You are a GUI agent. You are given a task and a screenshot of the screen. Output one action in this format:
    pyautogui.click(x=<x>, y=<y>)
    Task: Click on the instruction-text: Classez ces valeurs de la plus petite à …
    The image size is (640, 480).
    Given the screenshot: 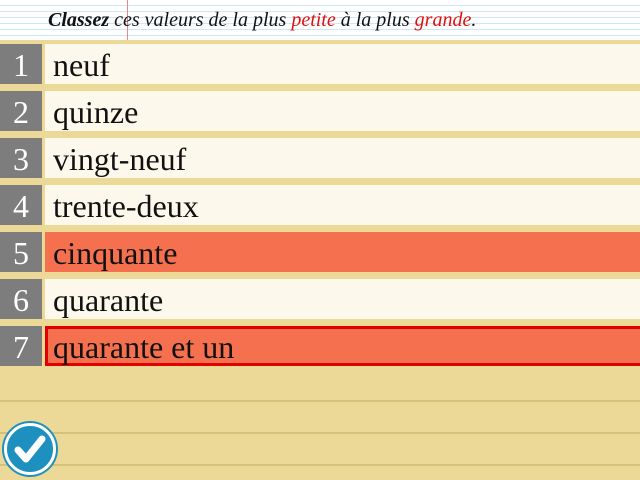 What is the action you would take?
    pyautogui.click(x=262, y=20)
    